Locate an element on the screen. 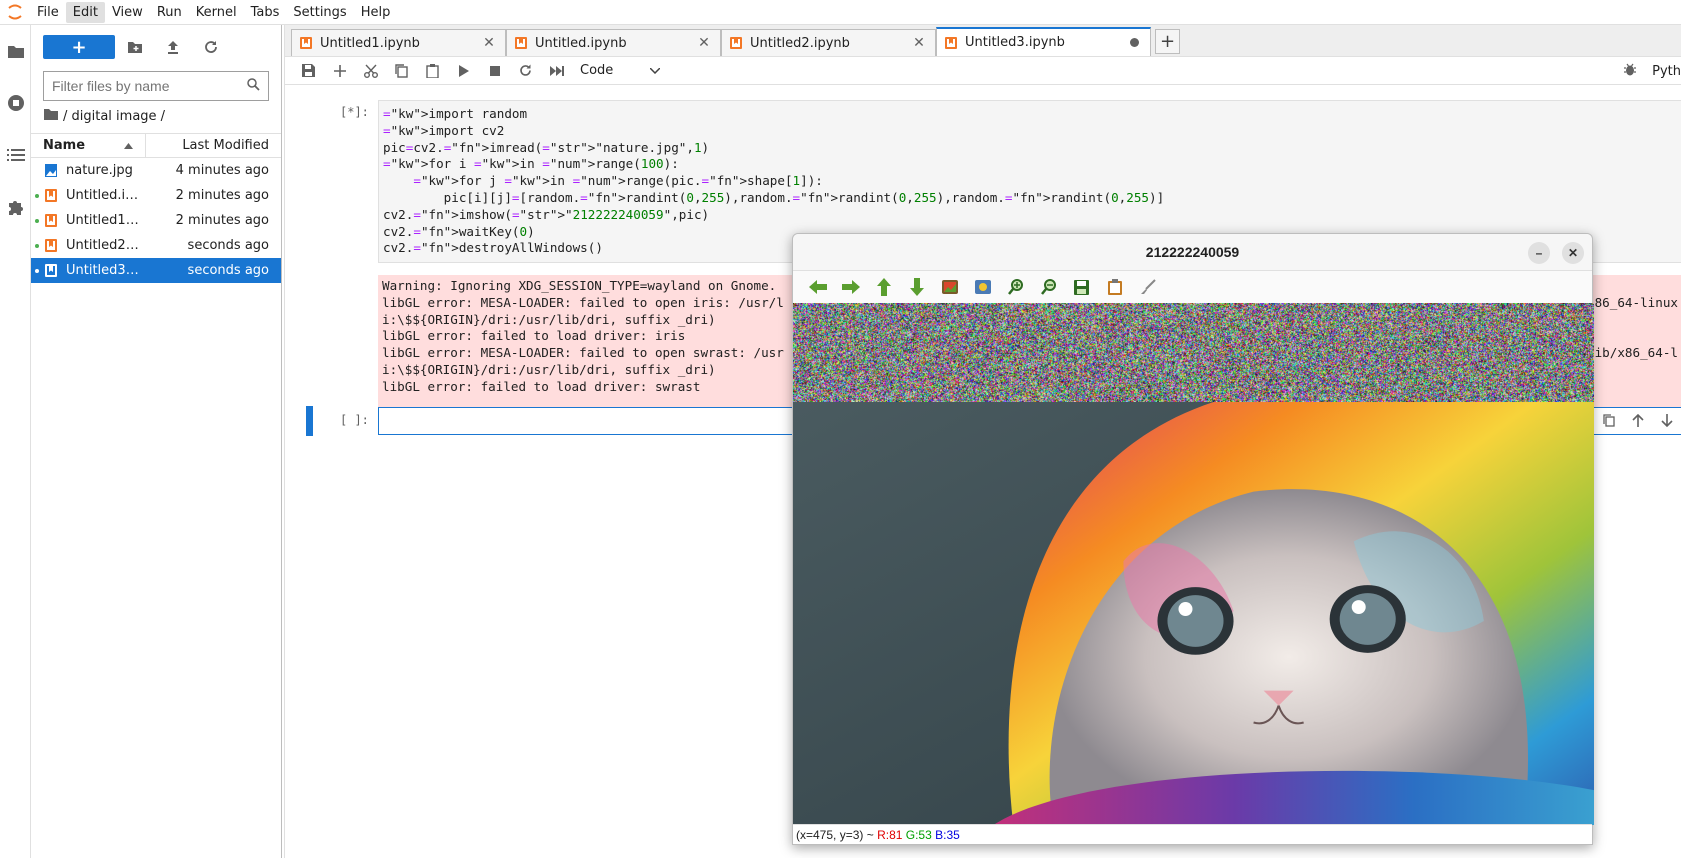  cell-type-value: Code is located at coordinates (596, 70).